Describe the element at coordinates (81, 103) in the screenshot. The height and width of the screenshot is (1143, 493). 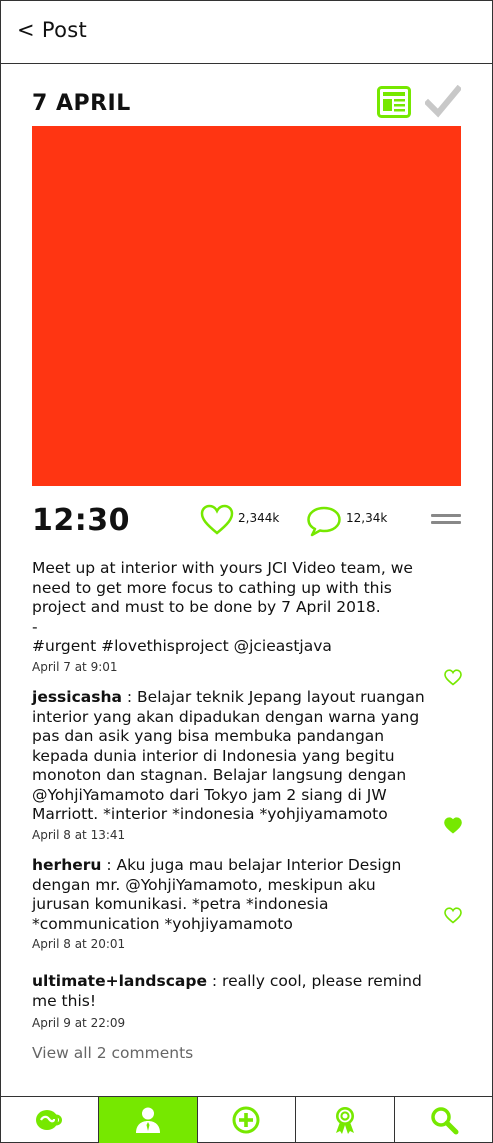
I see `post-date: 7 APRIL` at that location.